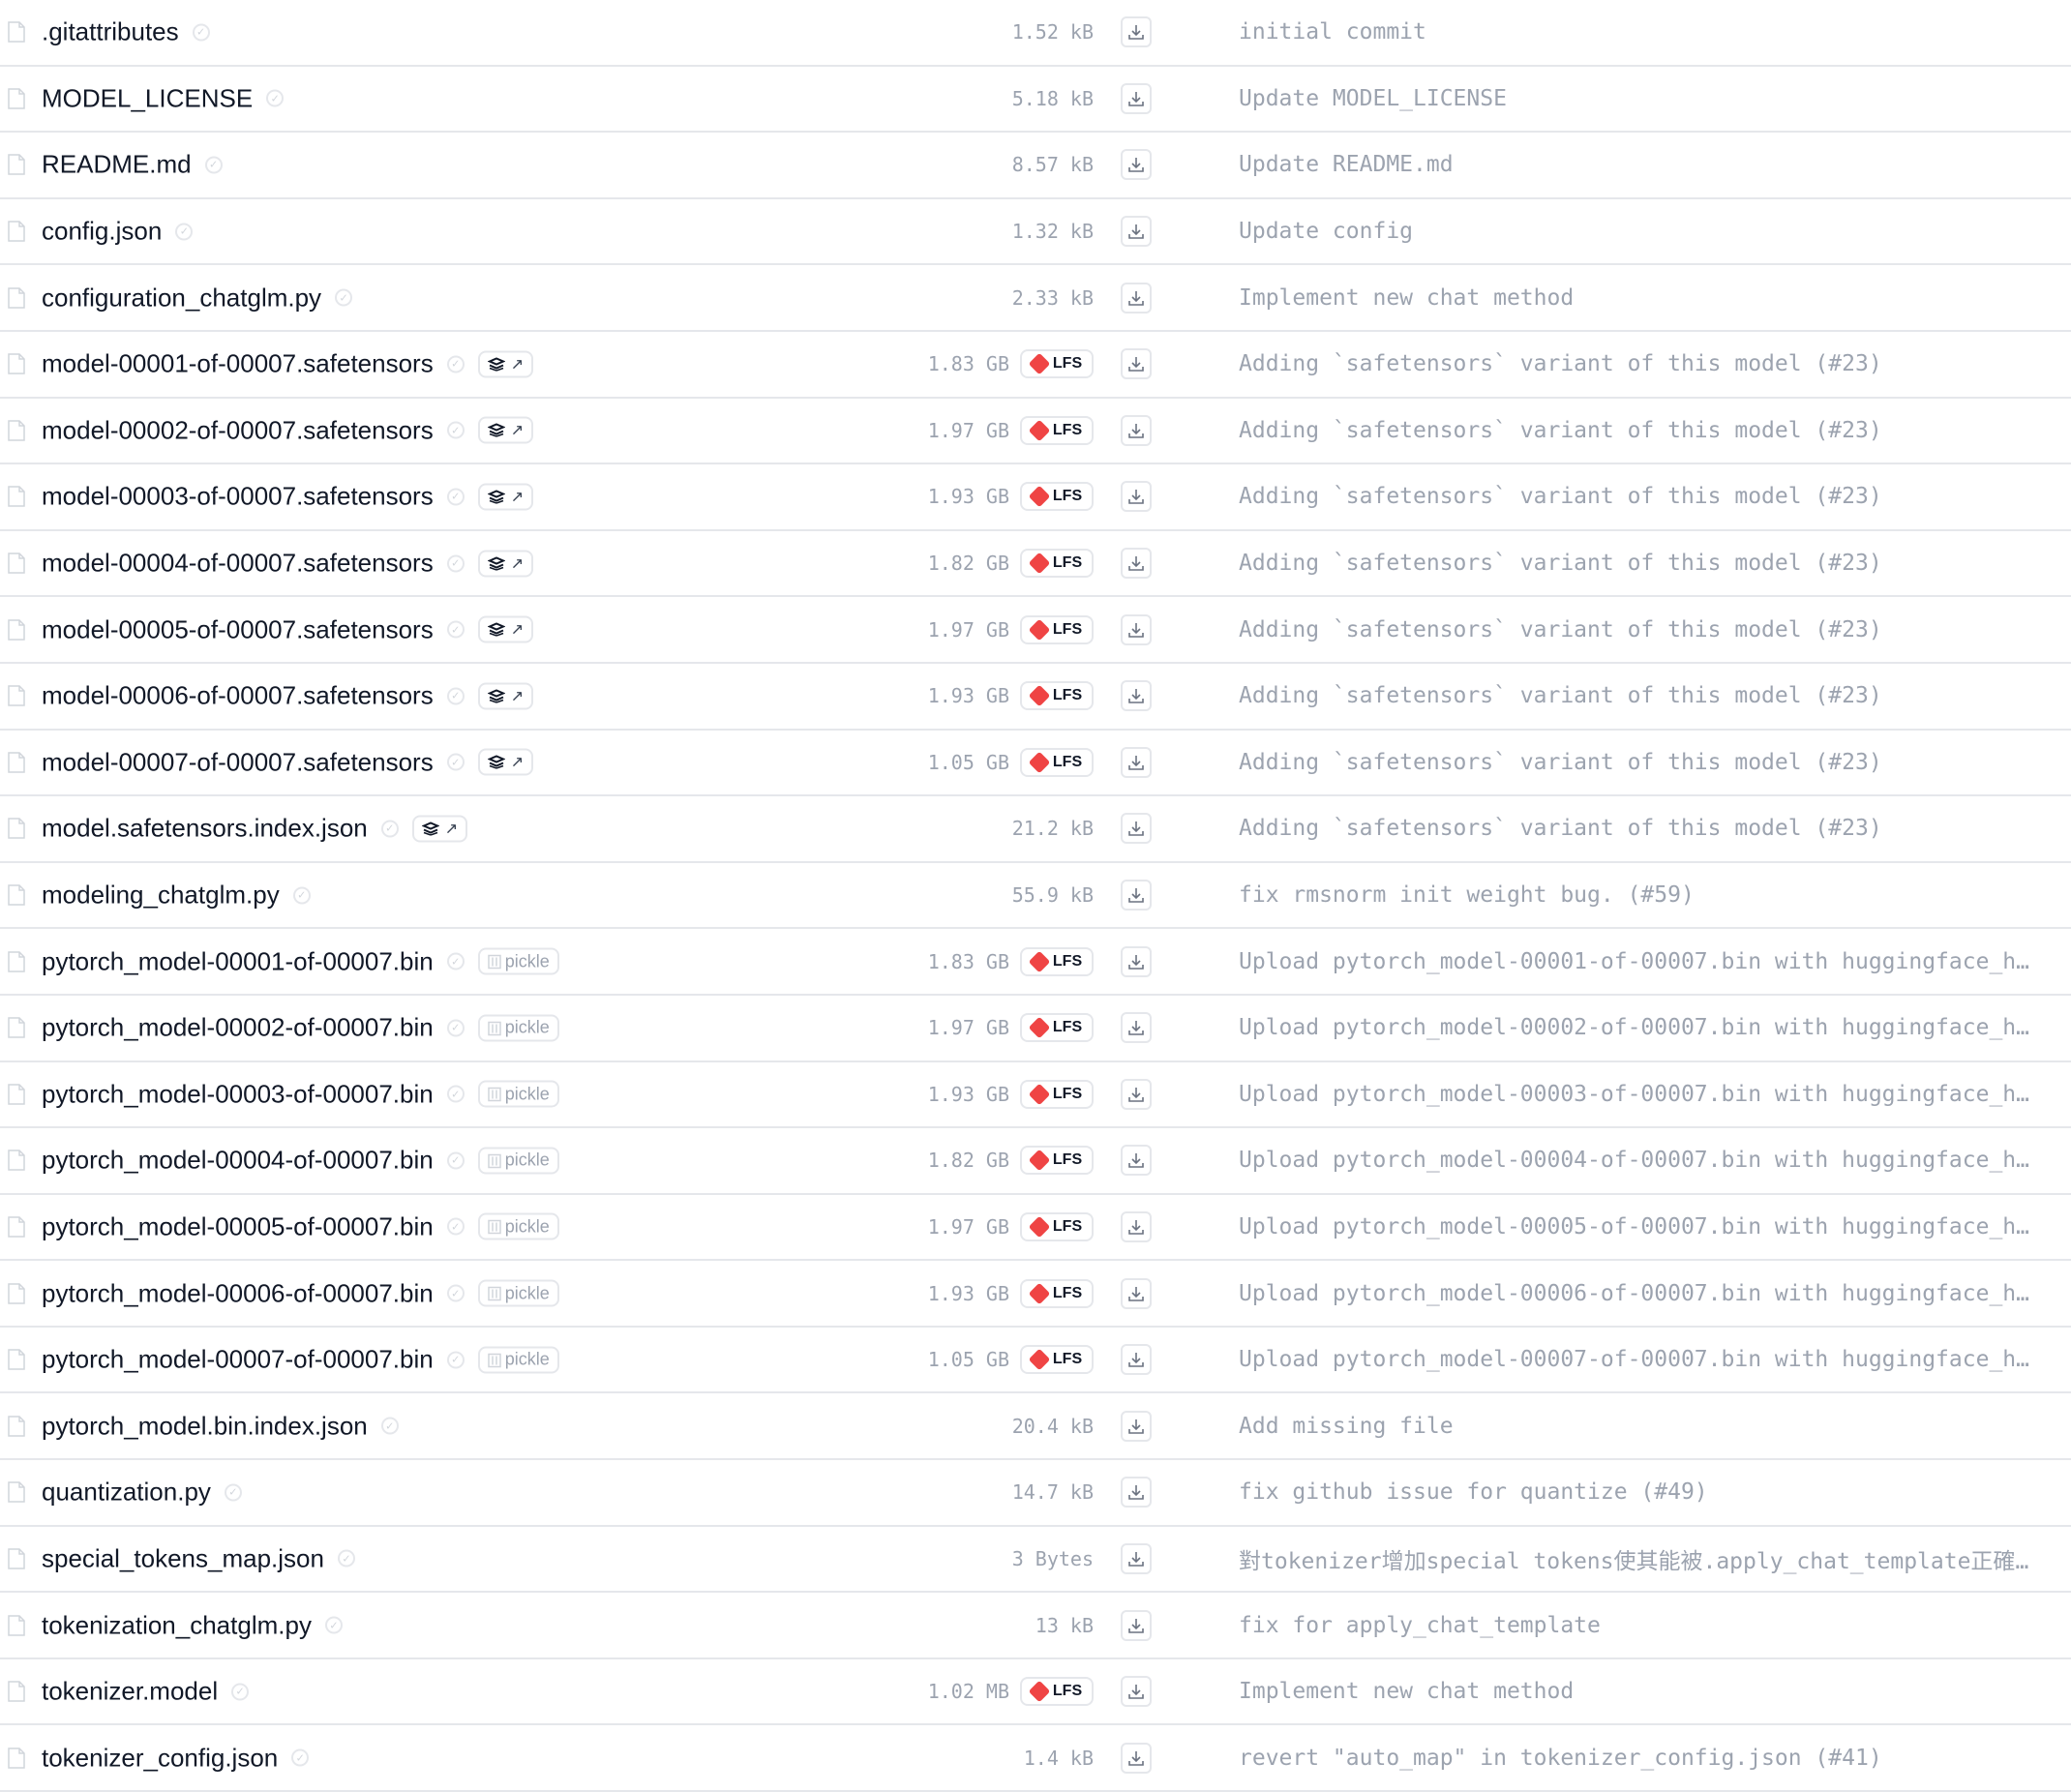 The image size is (2071, 1792). I want to click on file-name-link: pytorch_model-00007-of-00007.bin, so click(238, 1360).